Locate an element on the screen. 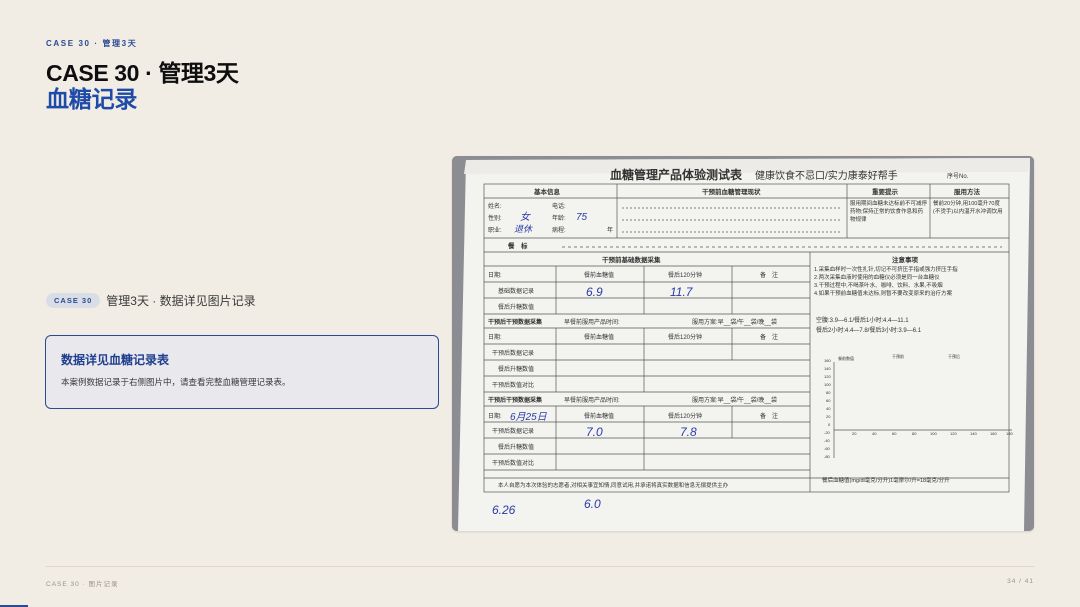  hw-age: 75 is located at coordinates (582, 217).